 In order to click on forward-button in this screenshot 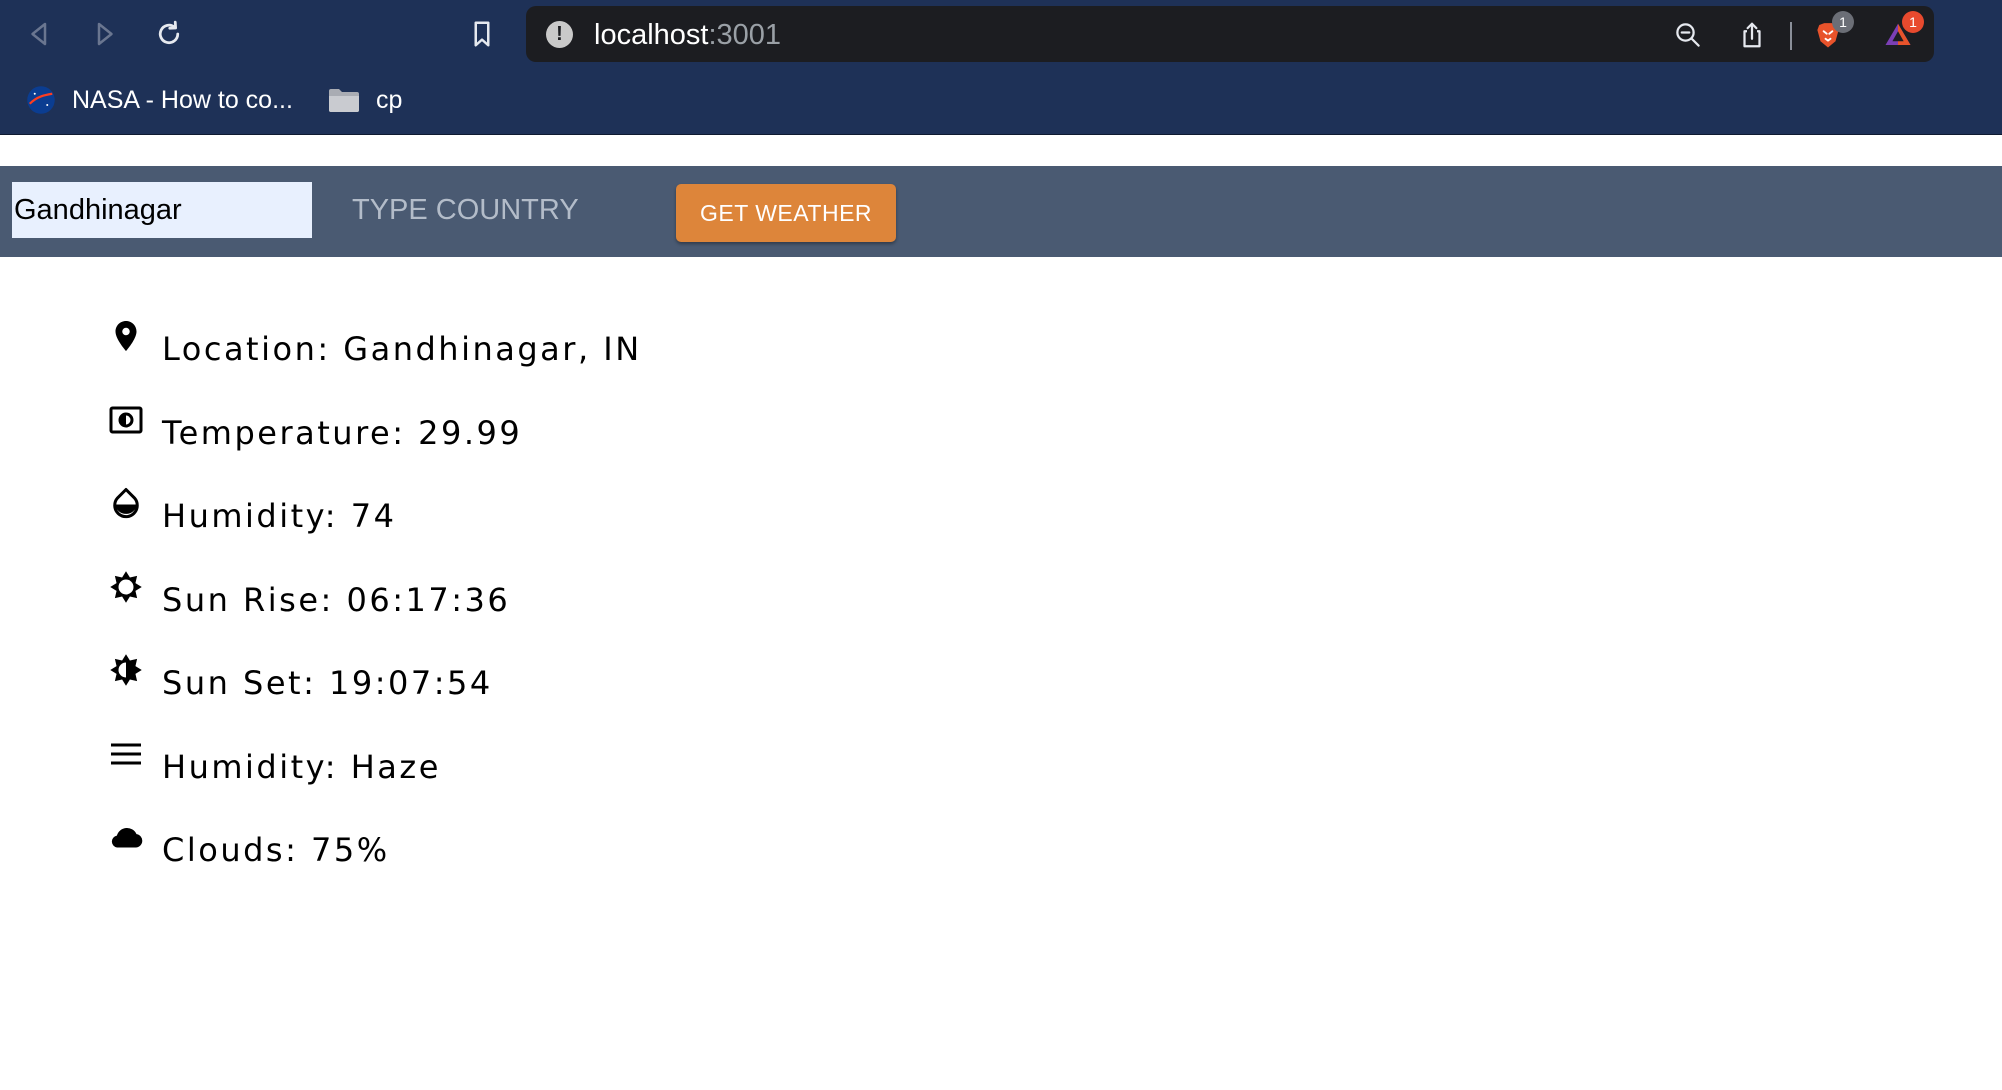, I will do `click(104, 34)`.